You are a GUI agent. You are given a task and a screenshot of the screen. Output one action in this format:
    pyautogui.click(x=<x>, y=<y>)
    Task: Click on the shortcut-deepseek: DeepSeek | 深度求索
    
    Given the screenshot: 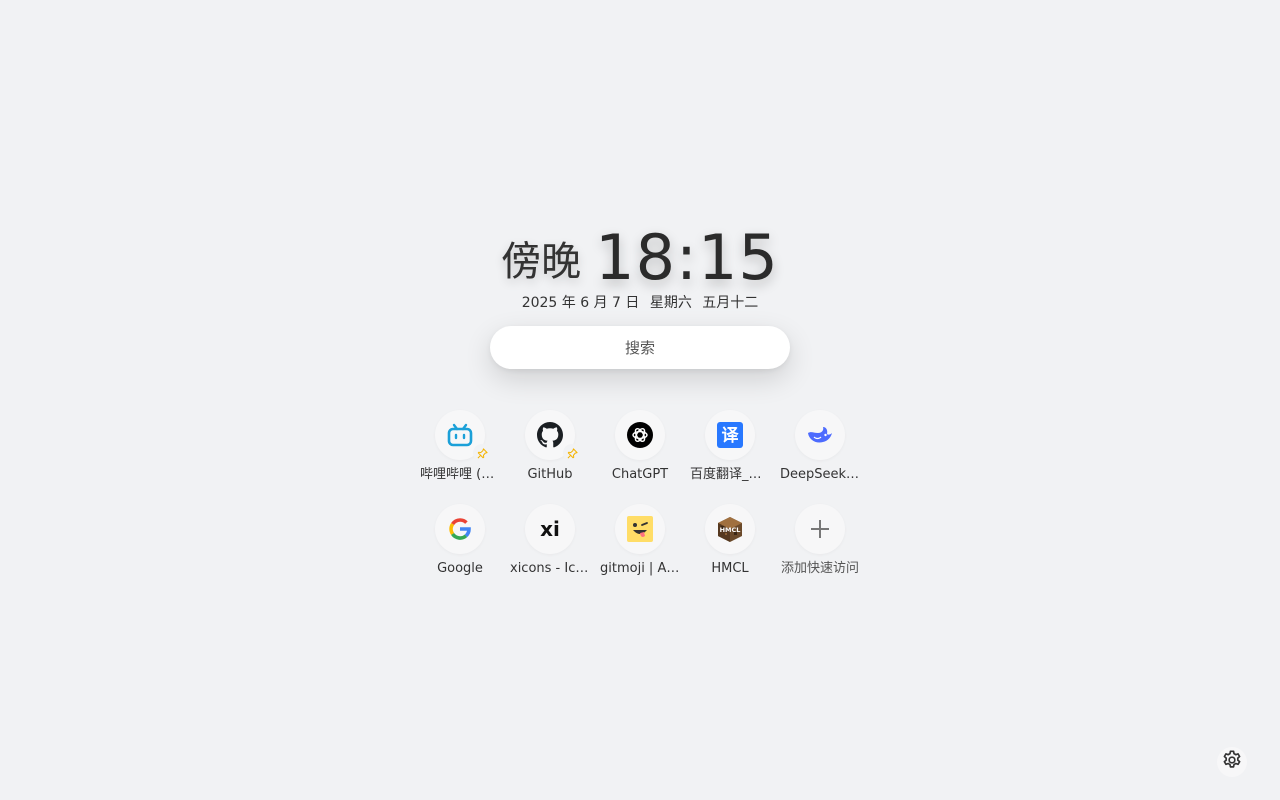 What is the action you would take?
    pyautogui.click(x=820, y=447)
    